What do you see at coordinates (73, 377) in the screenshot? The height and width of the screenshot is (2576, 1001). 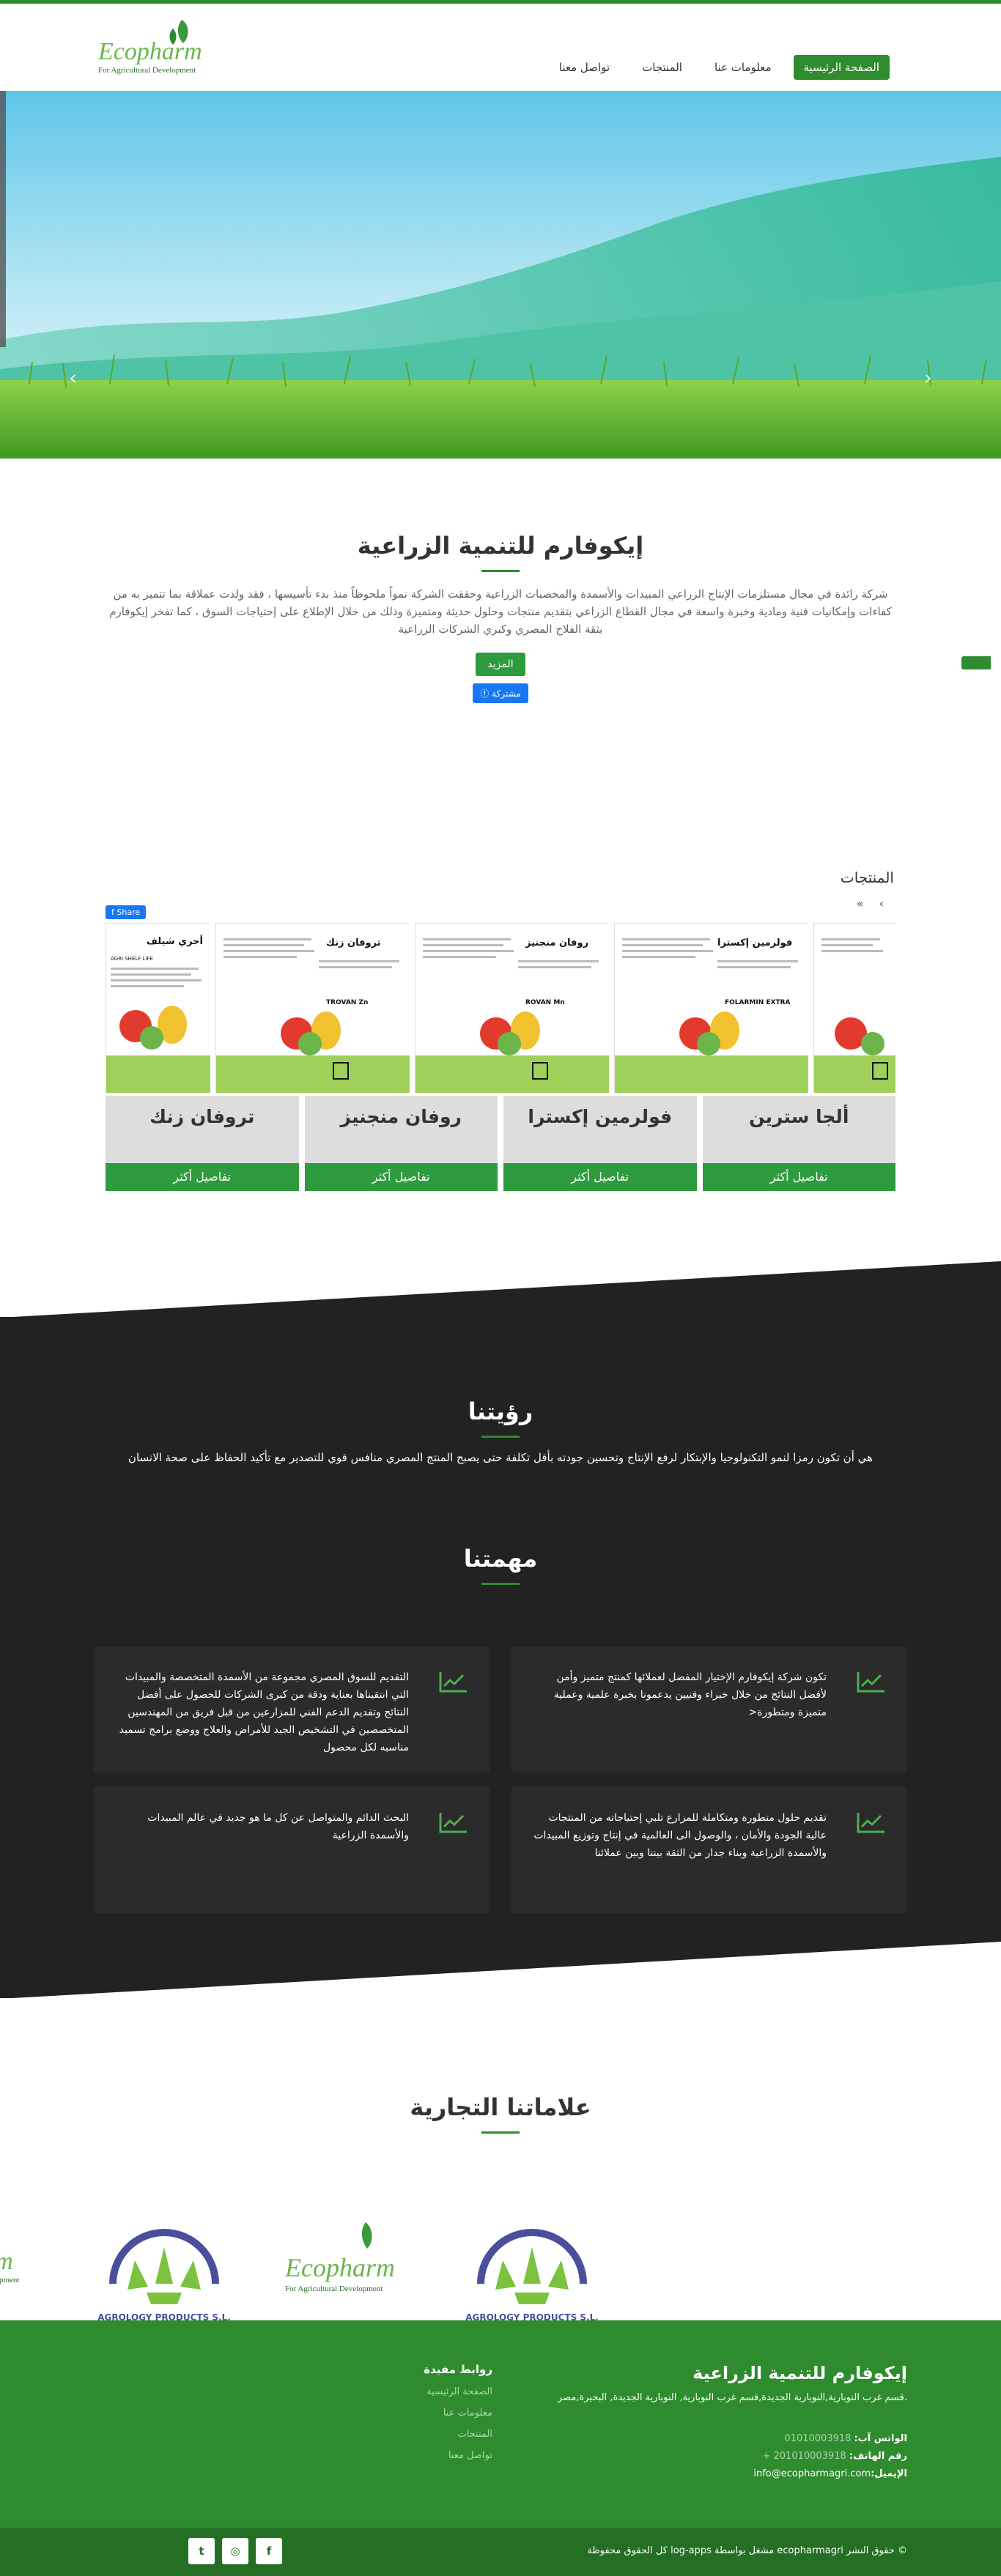 I see `slider-prev-icon: ‹` at bounding box center [73, 377].